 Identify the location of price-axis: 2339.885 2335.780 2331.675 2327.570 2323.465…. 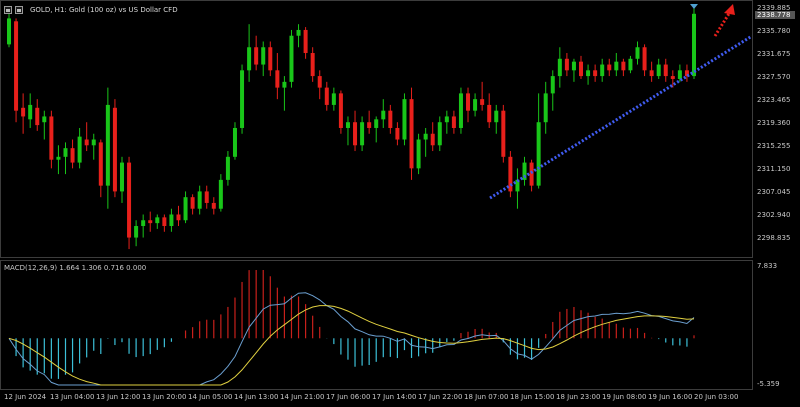
(776, 129).